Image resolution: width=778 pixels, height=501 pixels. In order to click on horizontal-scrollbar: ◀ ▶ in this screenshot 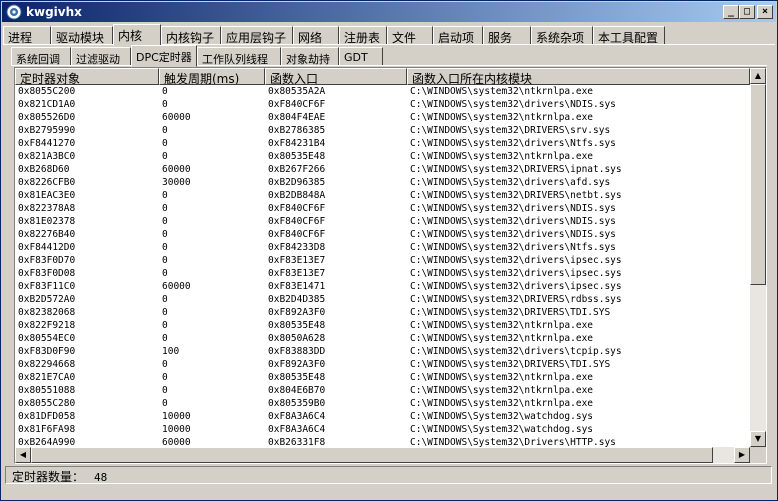, I will do `click(382, 455)`.